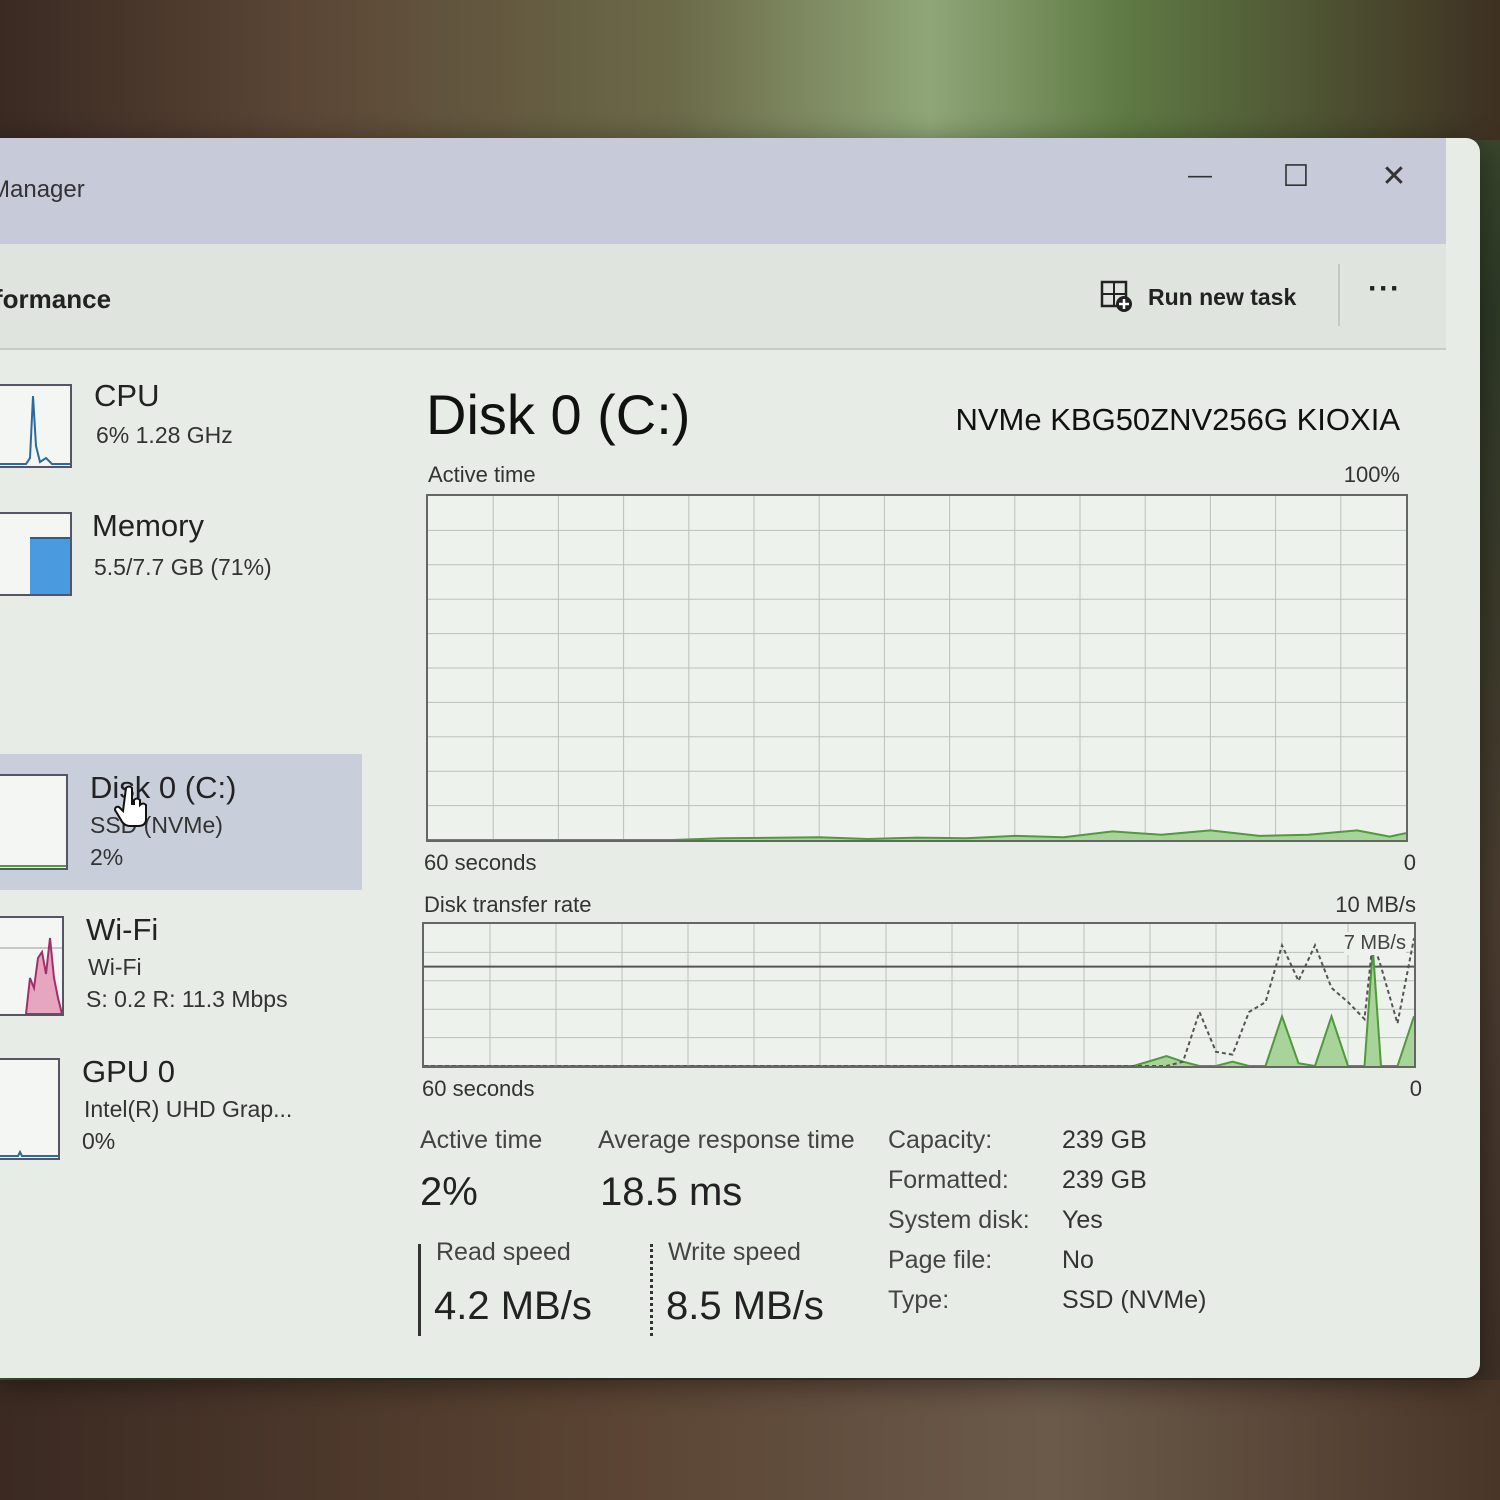 The width and height of the screenshot is (1500, 1500). I want to click on active-time-stat-value: 2%, so click(449, 1192).